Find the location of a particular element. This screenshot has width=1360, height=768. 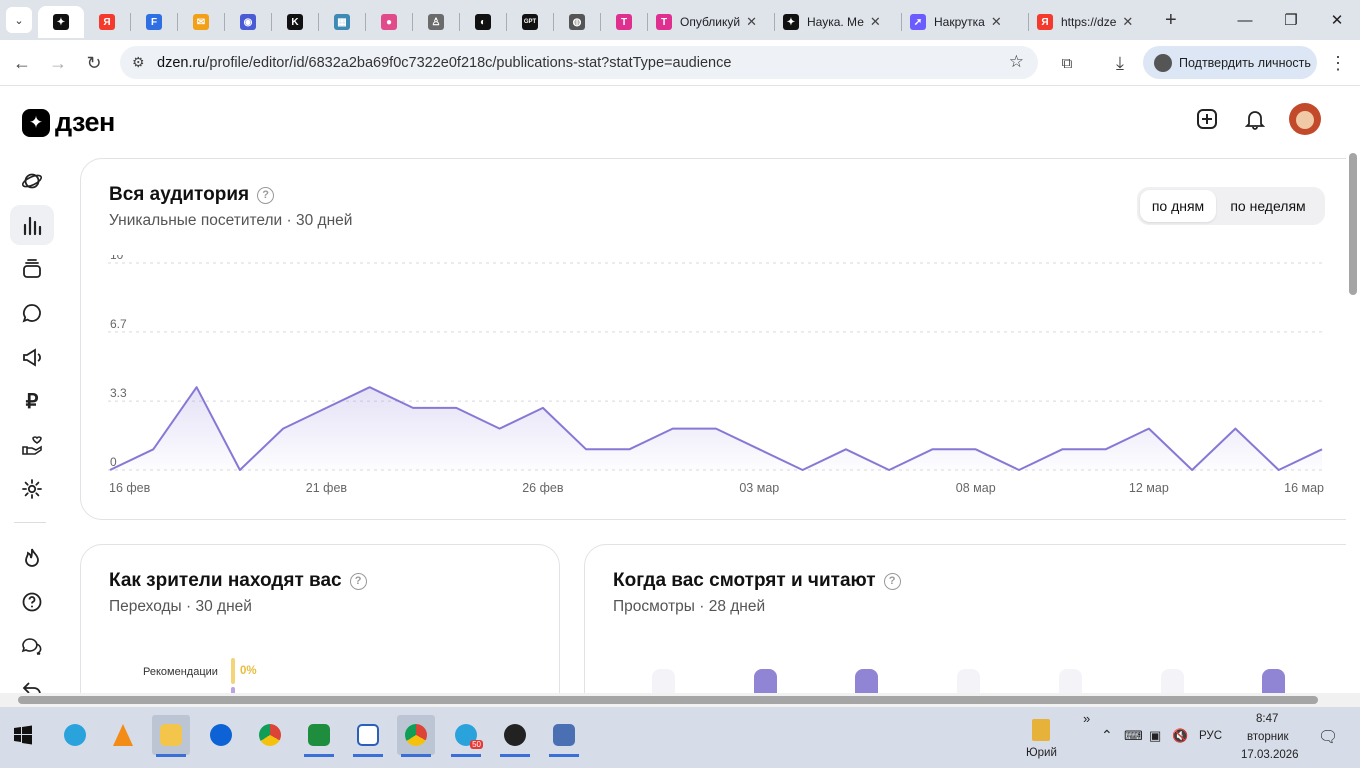

browser-tab: ▦ is located at coordinates (342, 22).